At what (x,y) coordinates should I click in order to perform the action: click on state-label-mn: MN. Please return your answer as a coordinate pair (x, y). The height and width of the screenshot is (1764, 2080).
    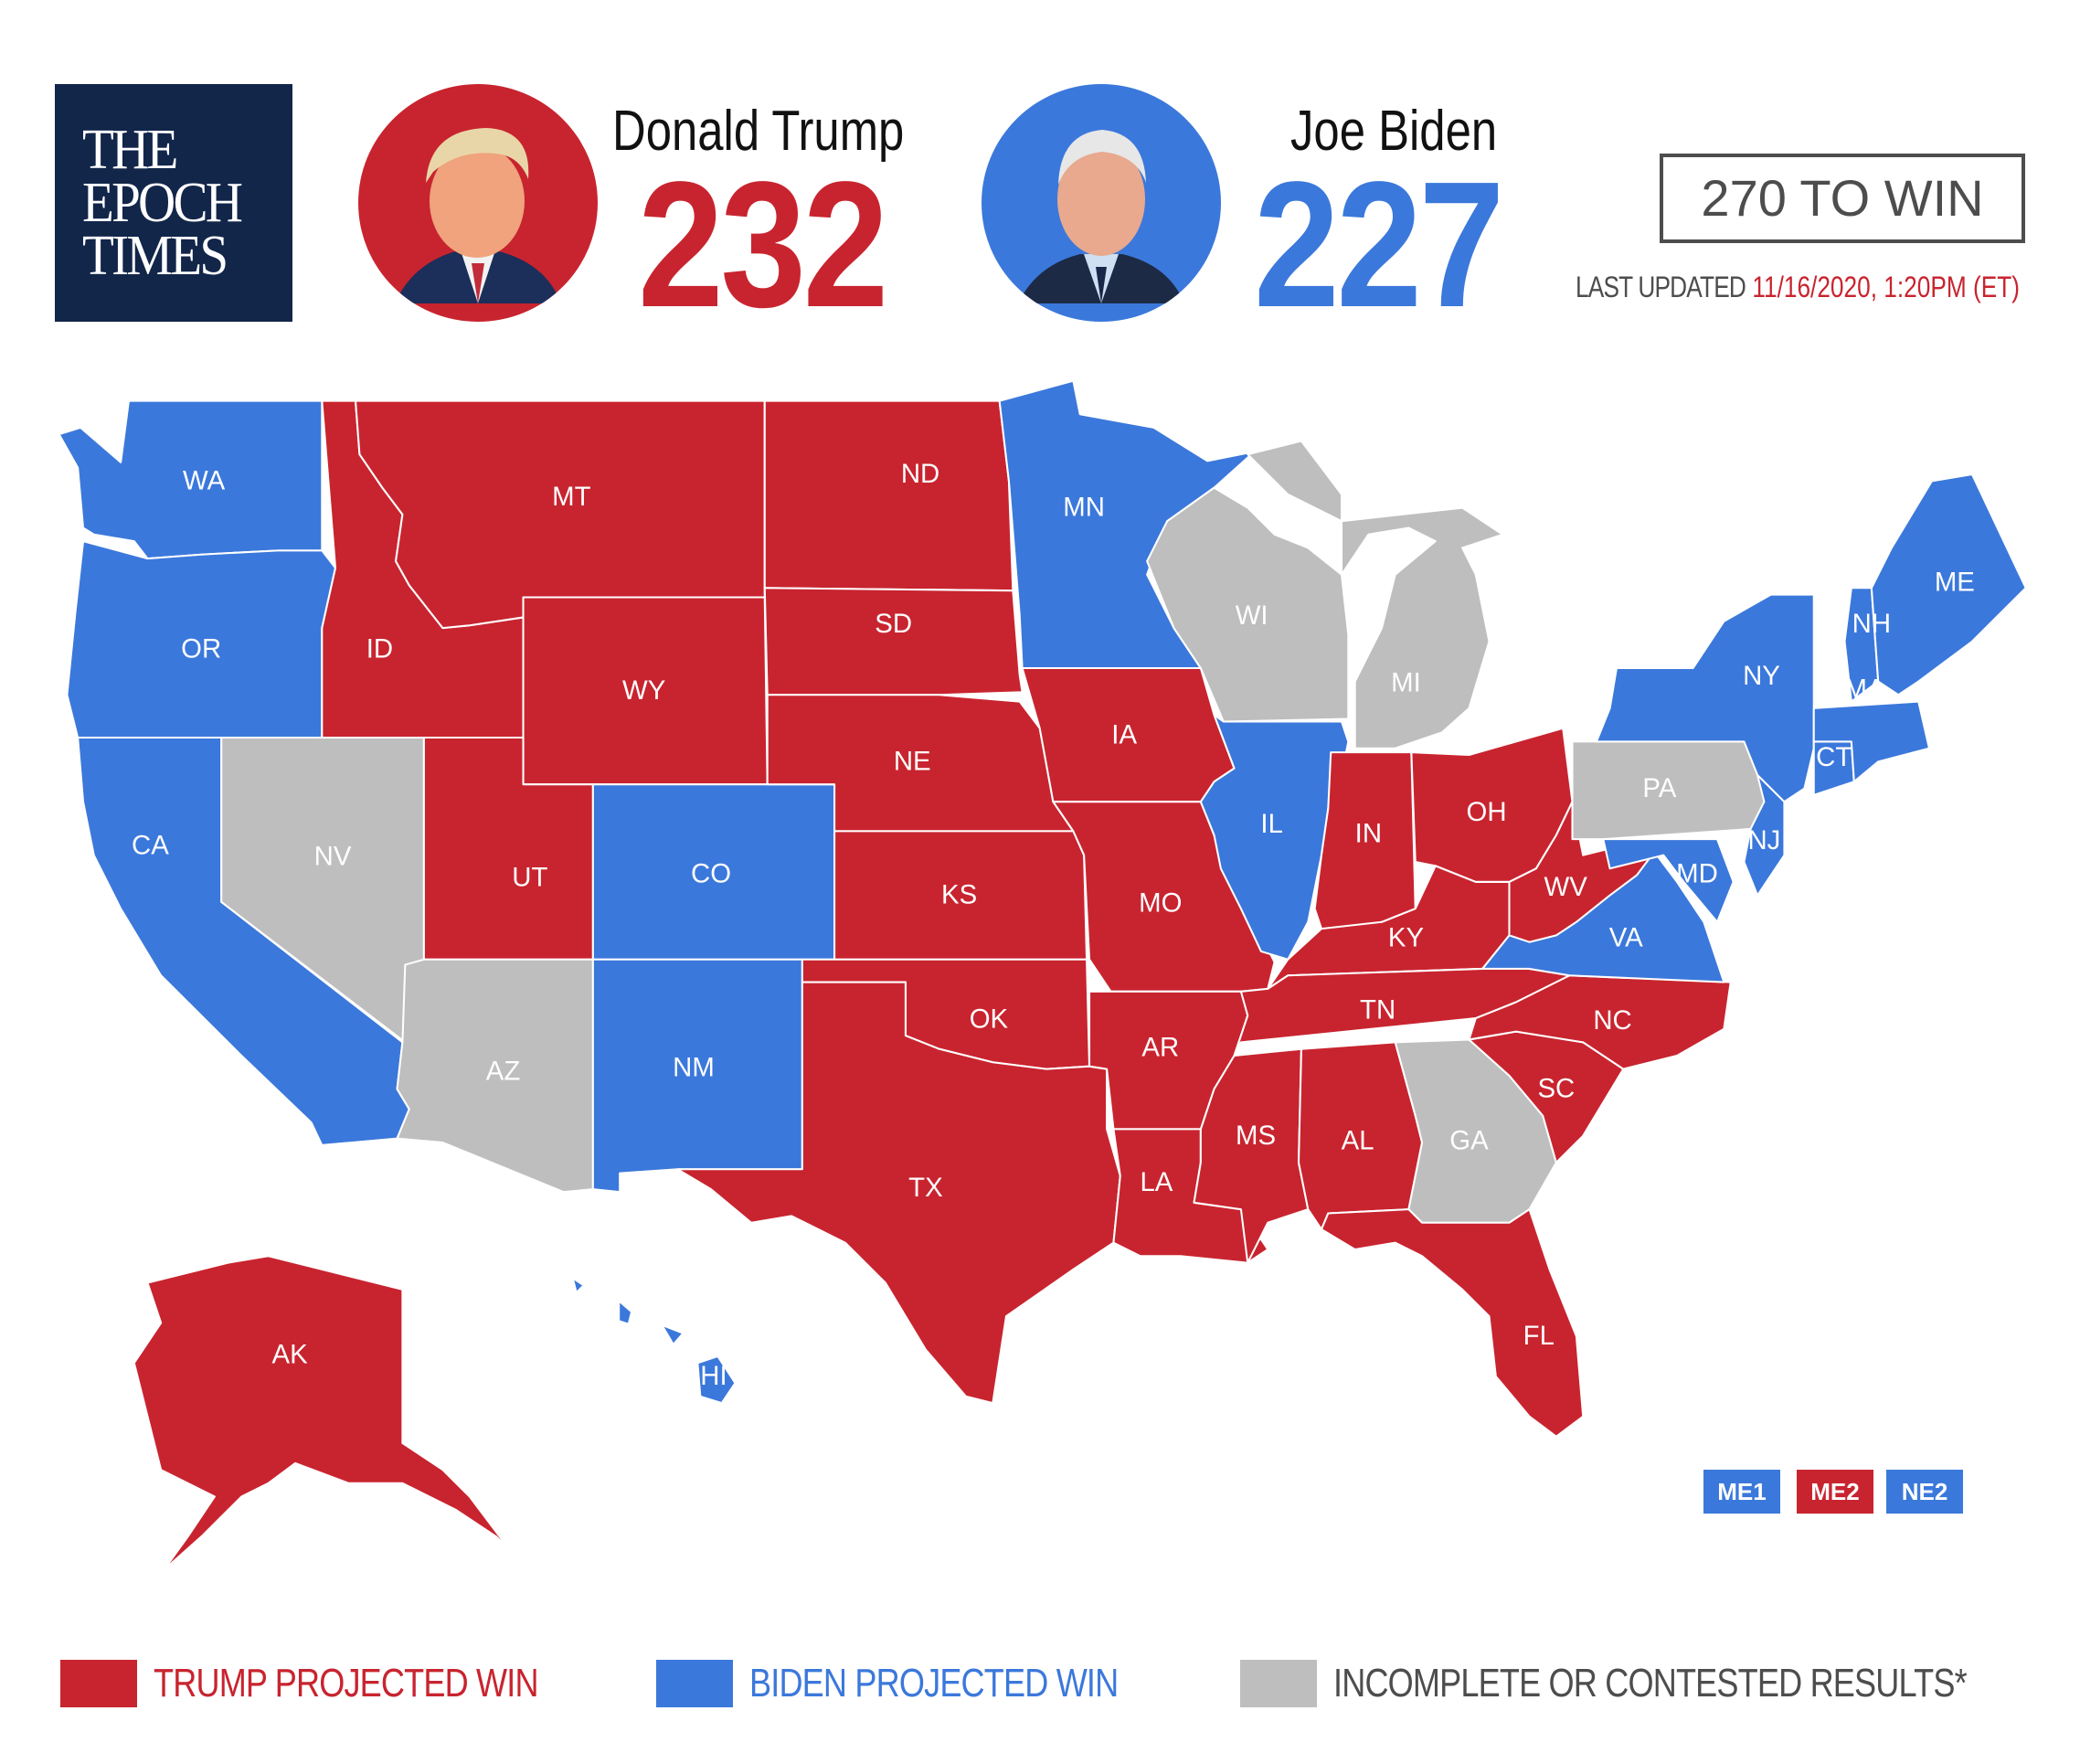
    Looking at the image, I should click on (1084, 508).